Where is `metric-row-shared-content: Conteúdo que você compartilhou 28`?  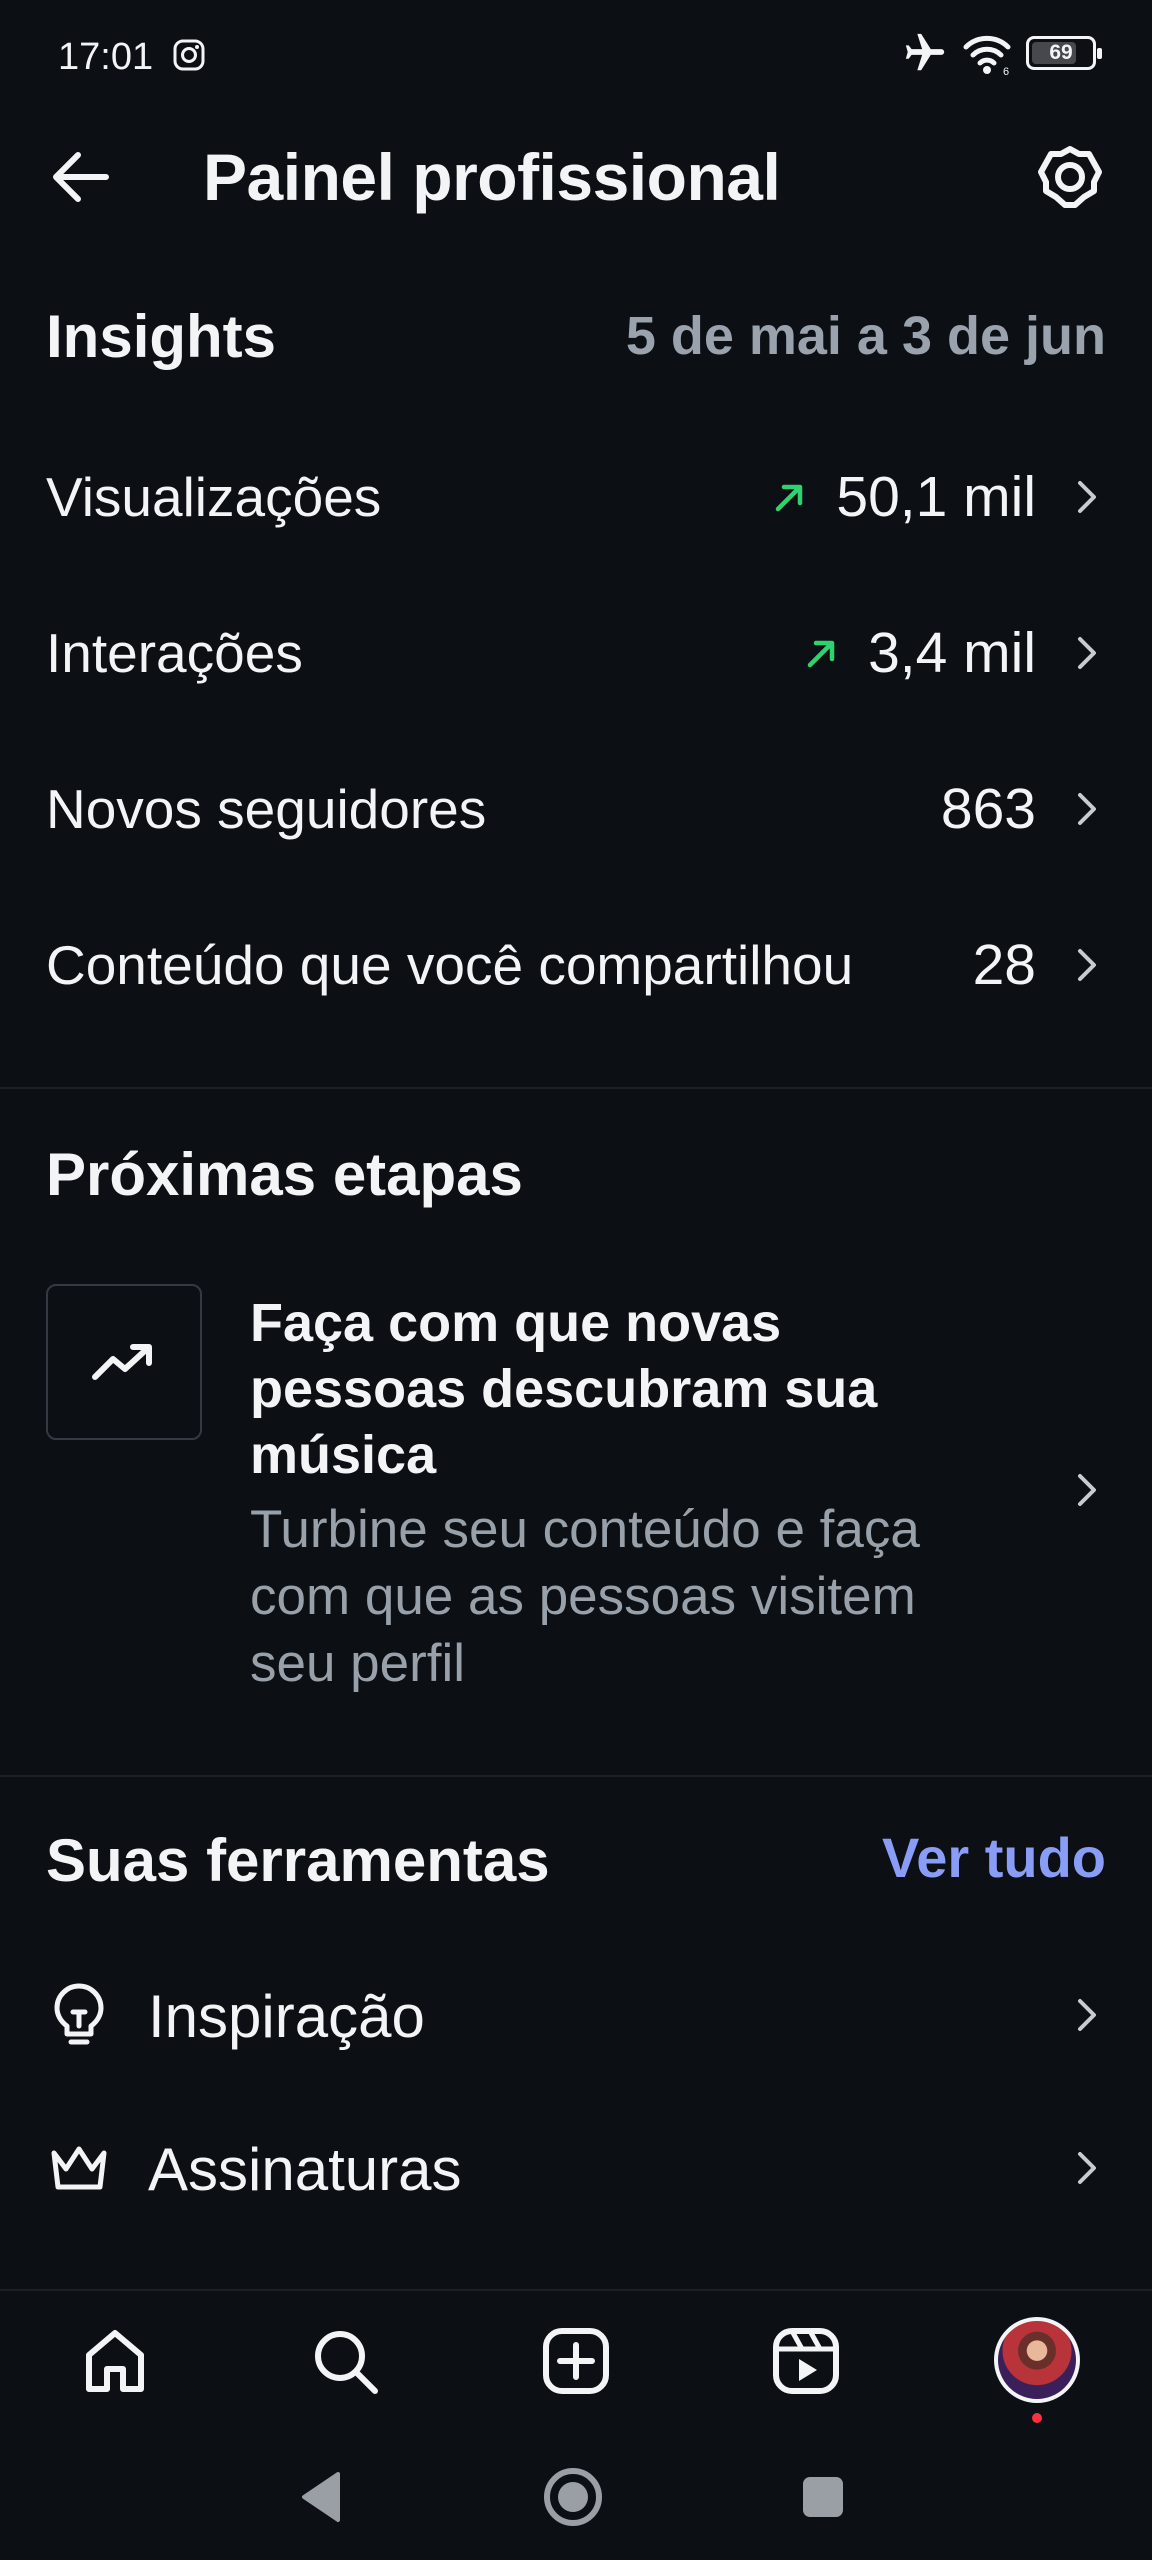 metric-row-shared-content: Conteúdo que você compartilhou 28 is located at coordinates (576, 965).